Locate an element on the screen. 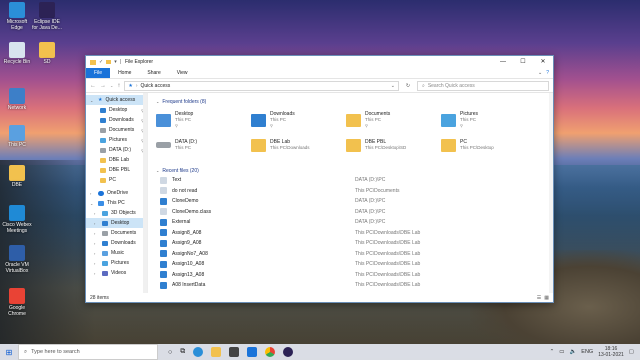 This screenshot has width=640, height=360. nav-item: › Music is located at coordinates (116, 253).